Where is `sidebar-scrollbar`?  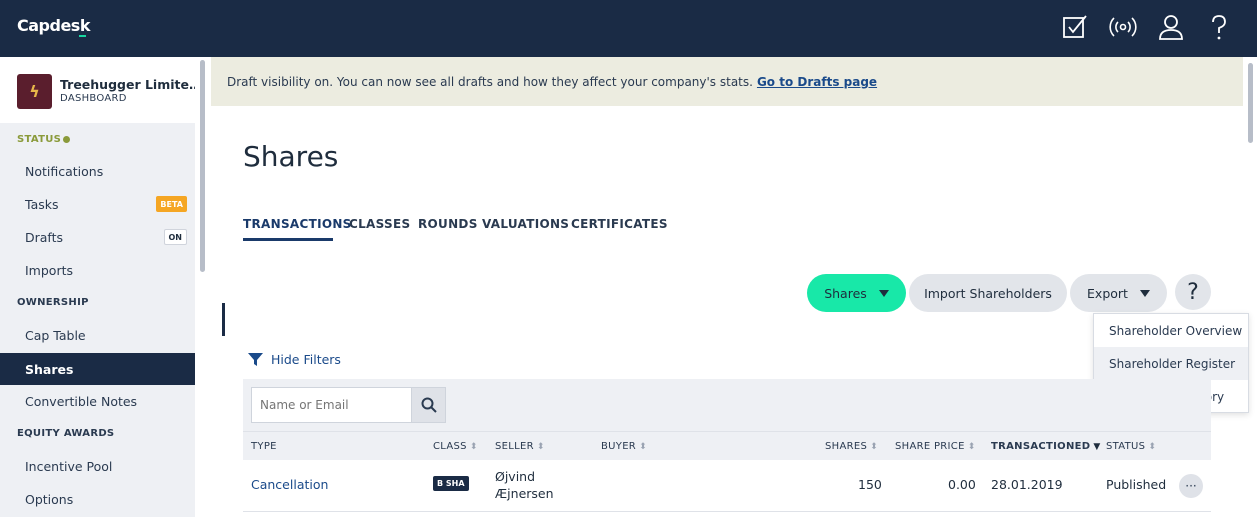
sidebar-scrollbar is located at coordinates (202, 166).